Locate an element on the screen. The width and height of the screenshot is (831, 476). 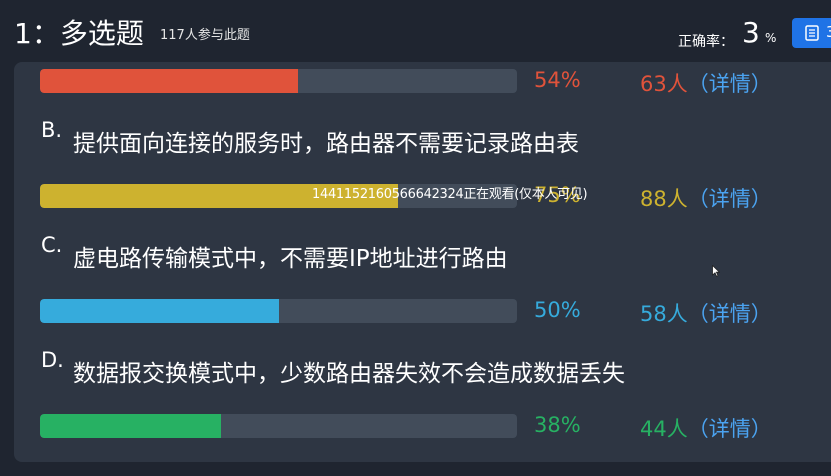
option-a-bar is located at coordinates (278, 81).